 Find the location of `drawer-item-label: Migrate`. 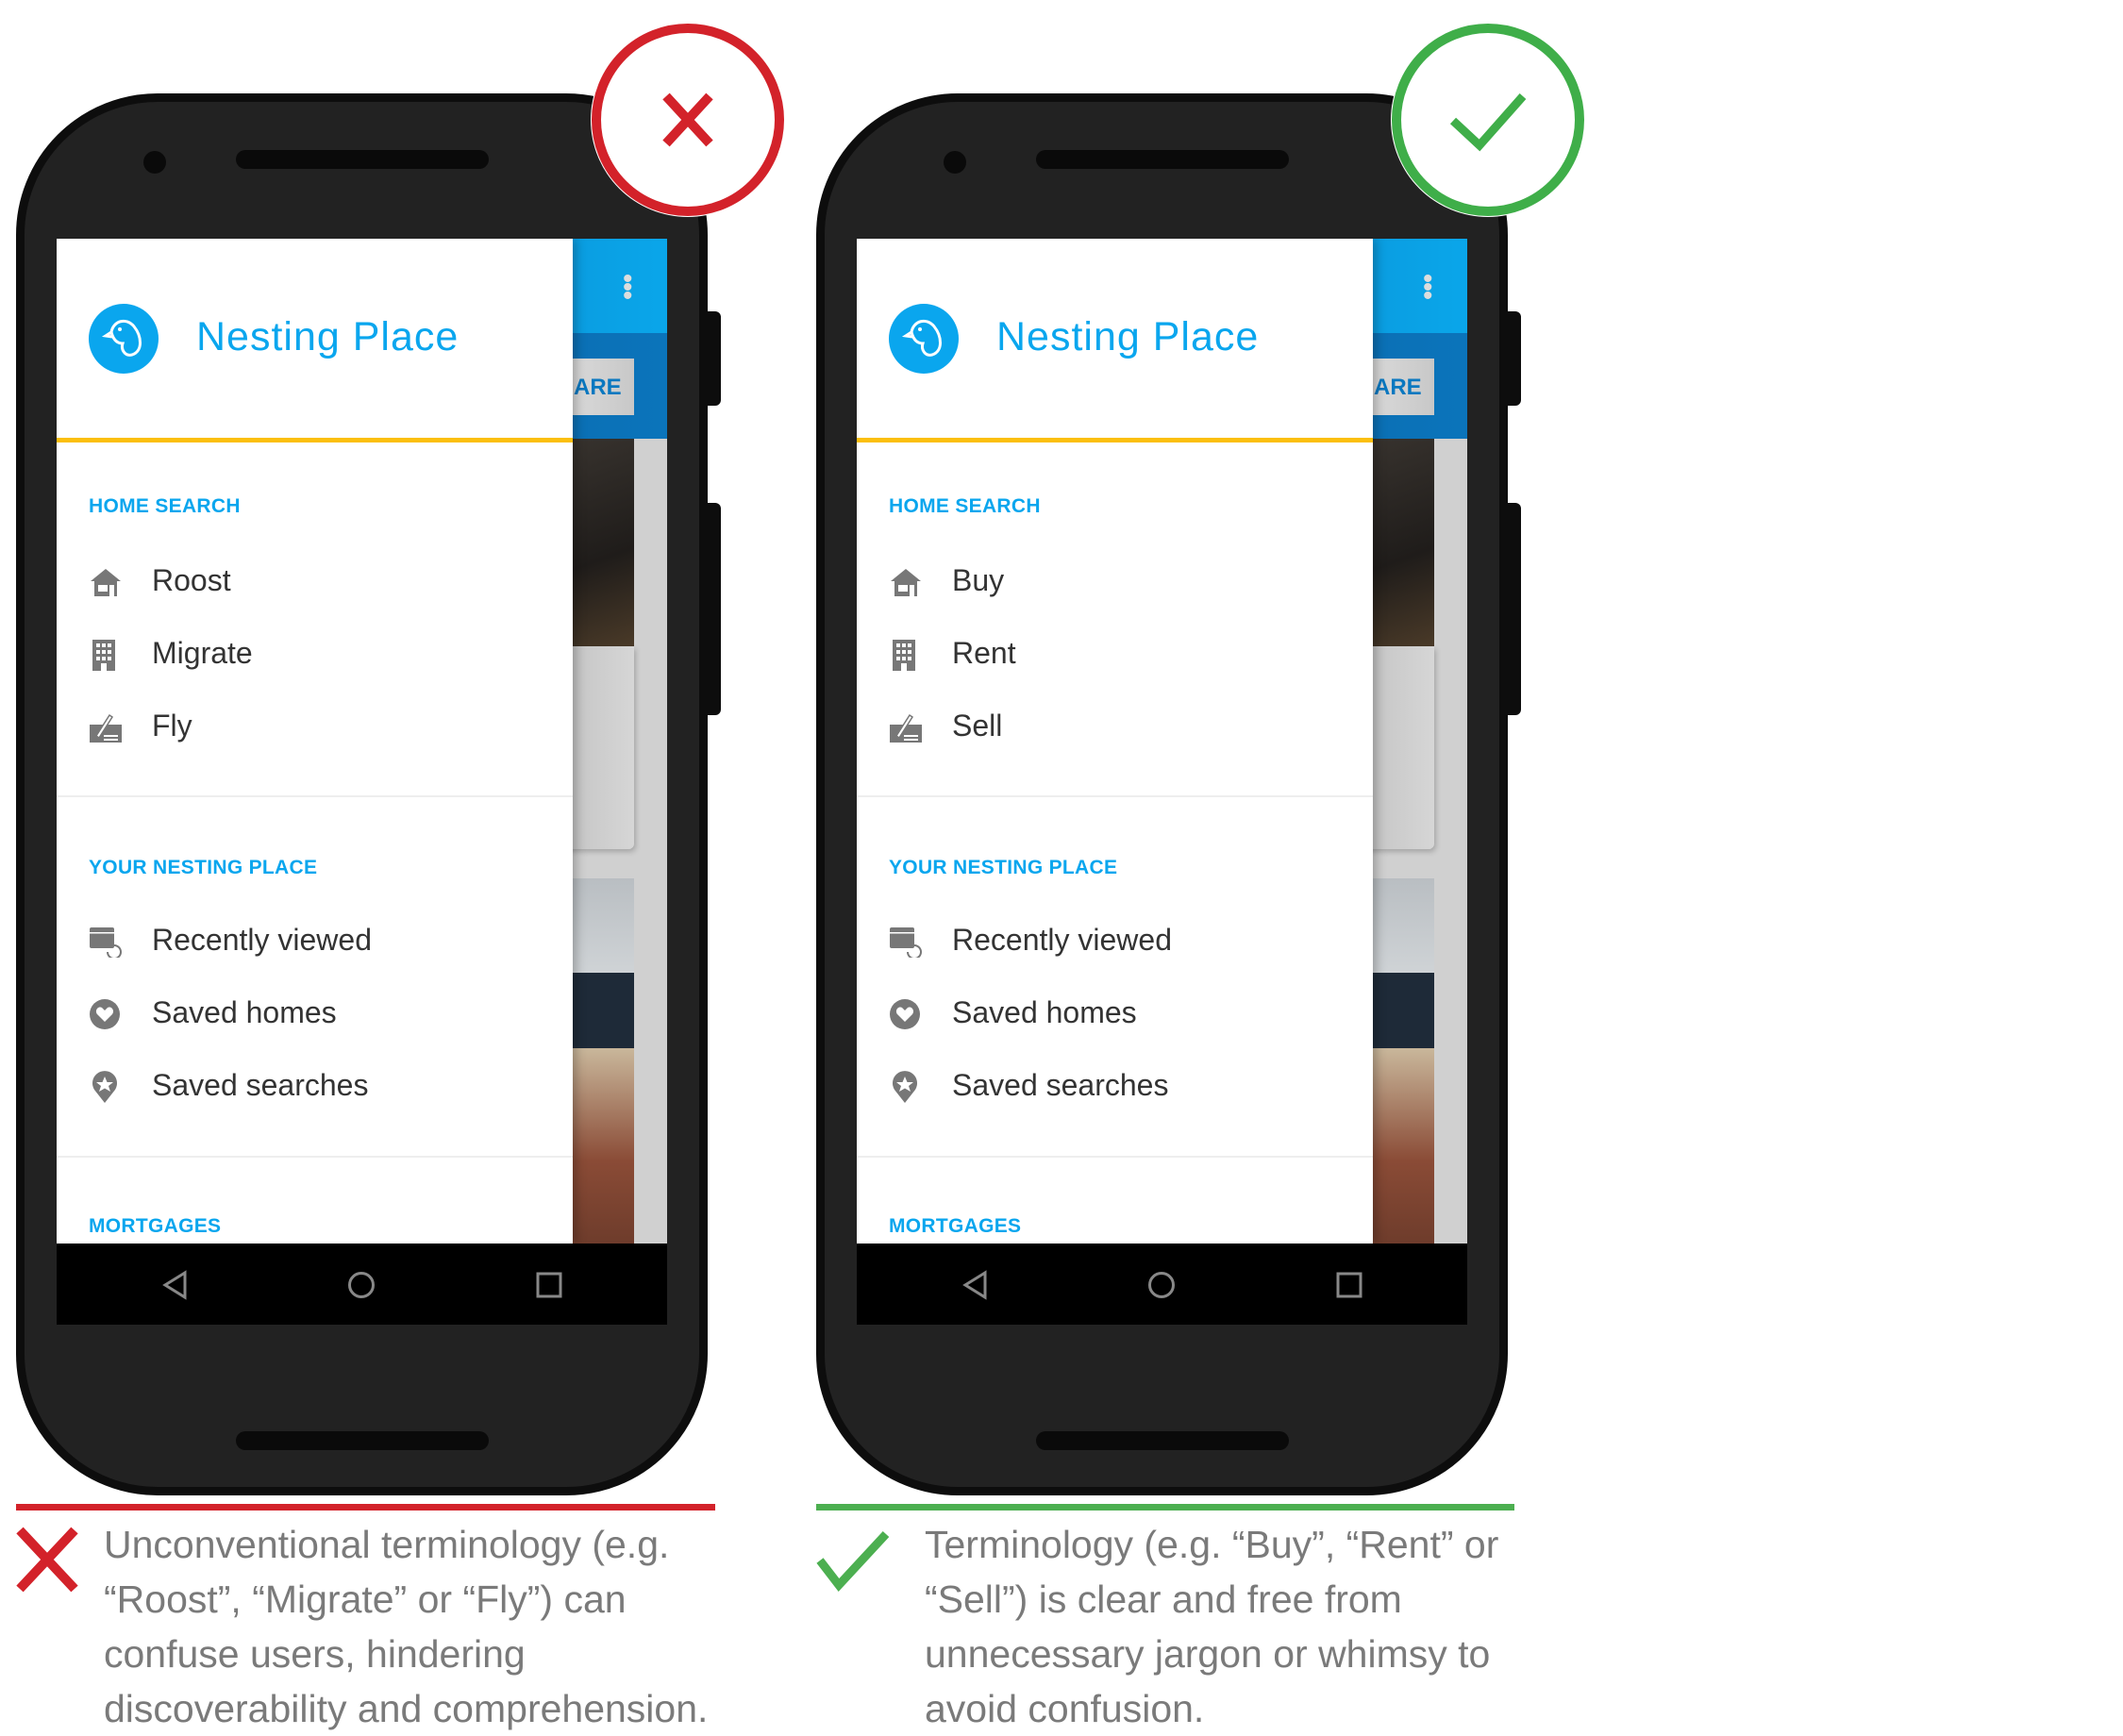

drawer-item-label: Migrate is located at coordinates (202, 653).